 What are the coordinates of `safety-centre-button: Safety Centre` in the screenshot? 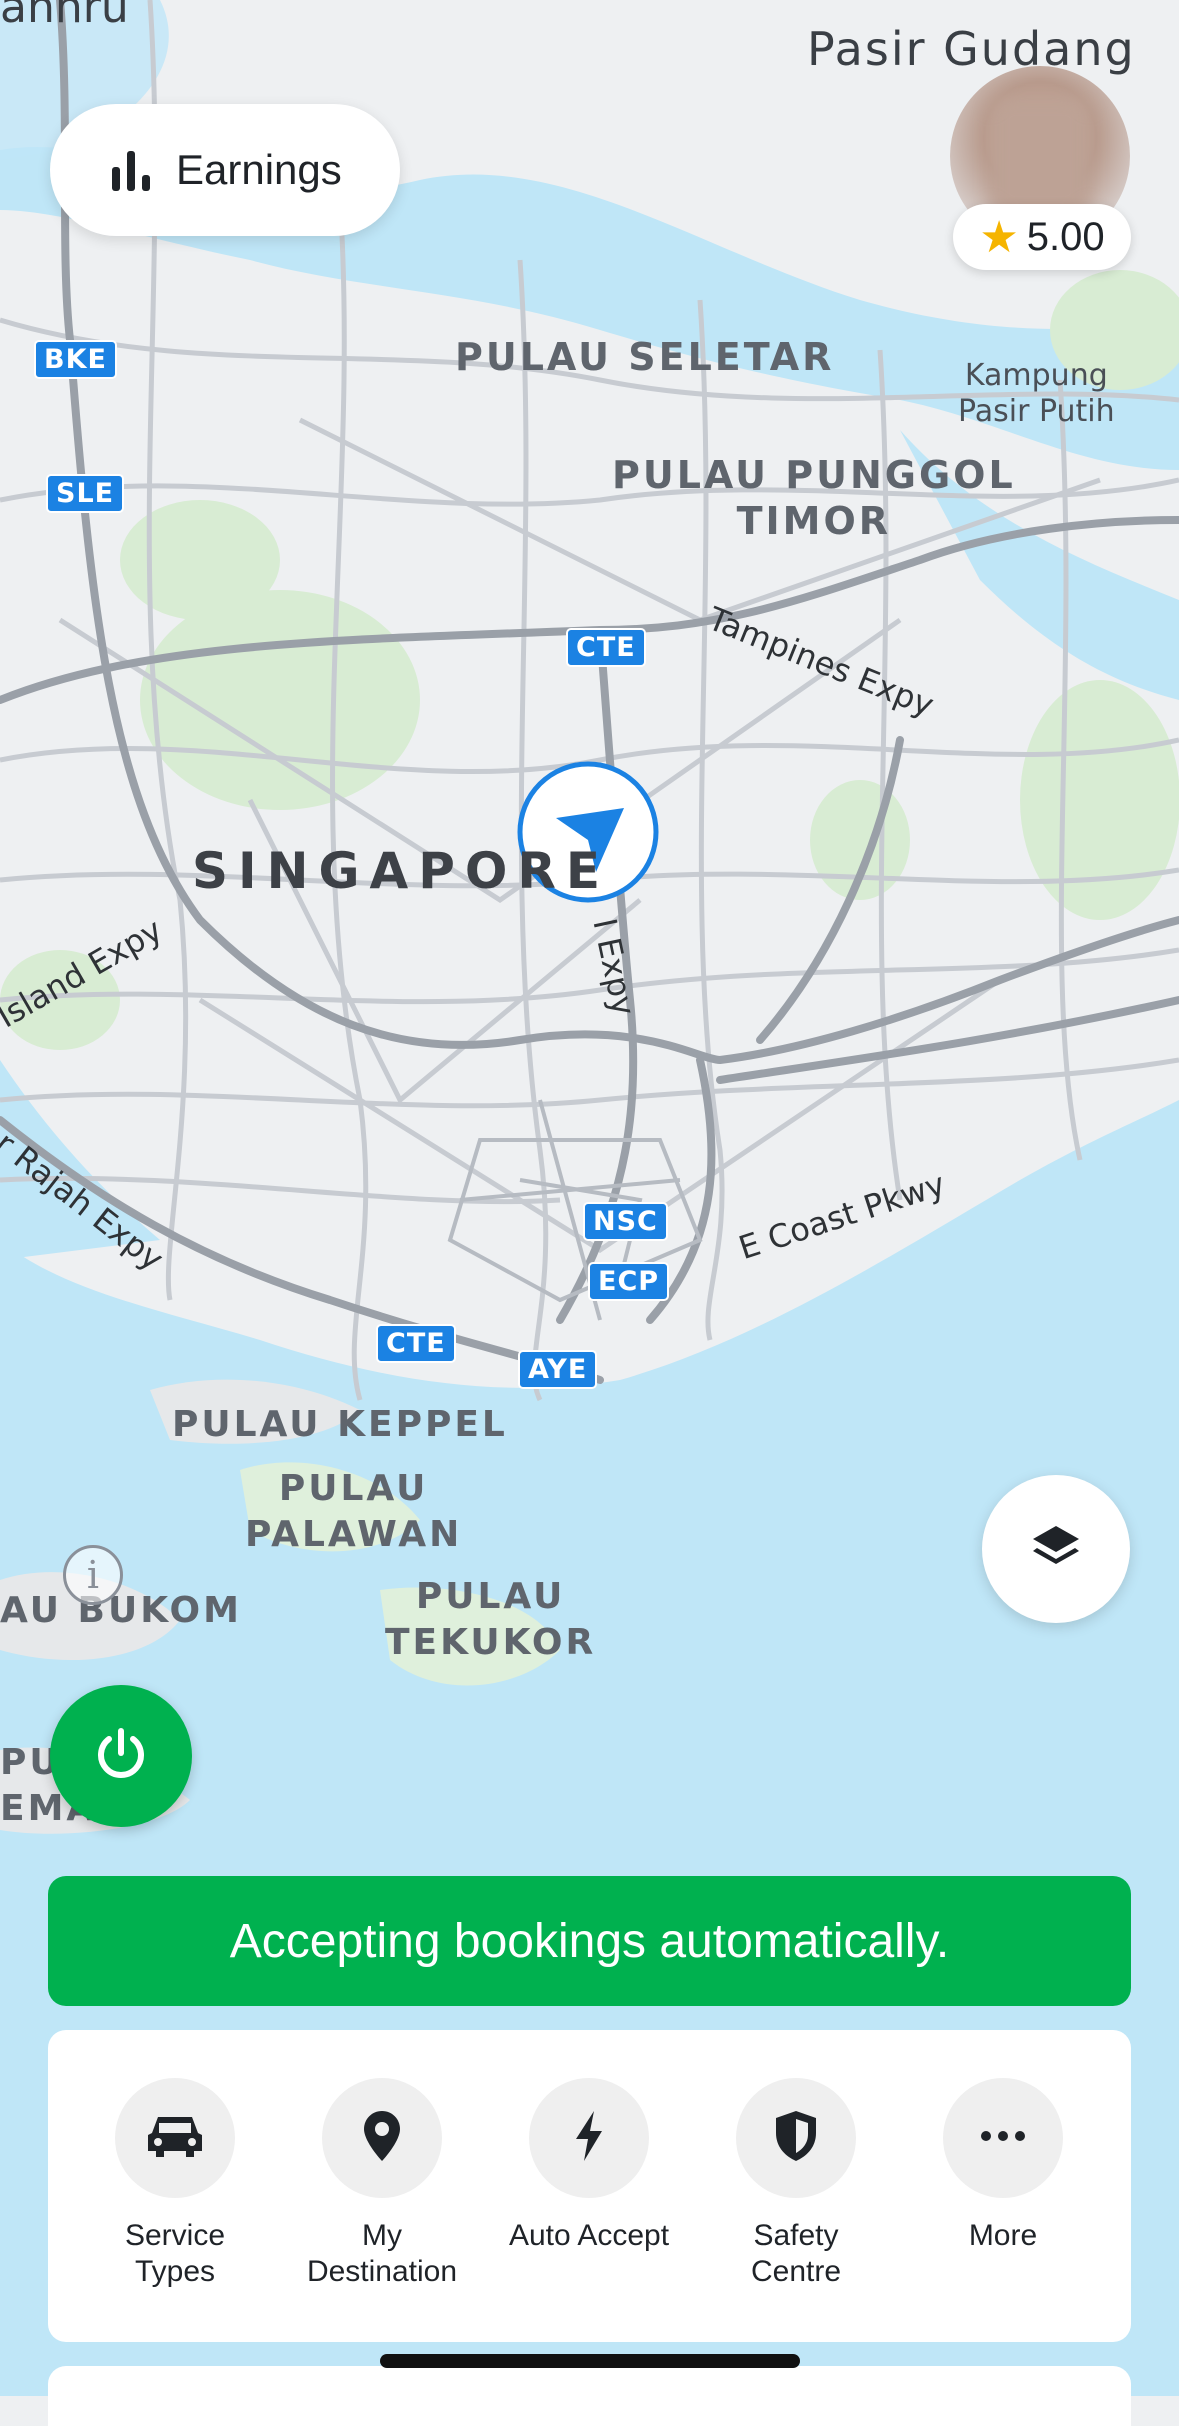 It's located at (796, 2184).